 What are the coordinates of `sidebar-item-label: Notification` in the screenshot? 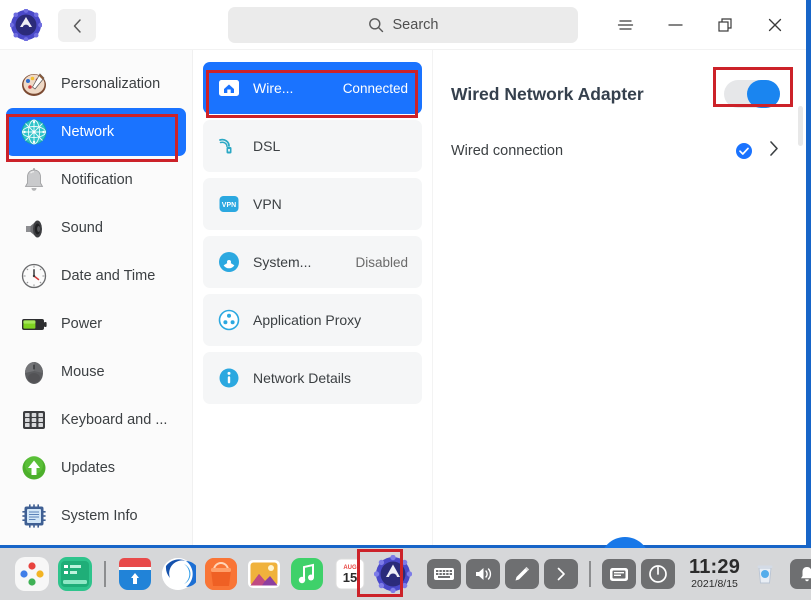 It's located at (97, 180).